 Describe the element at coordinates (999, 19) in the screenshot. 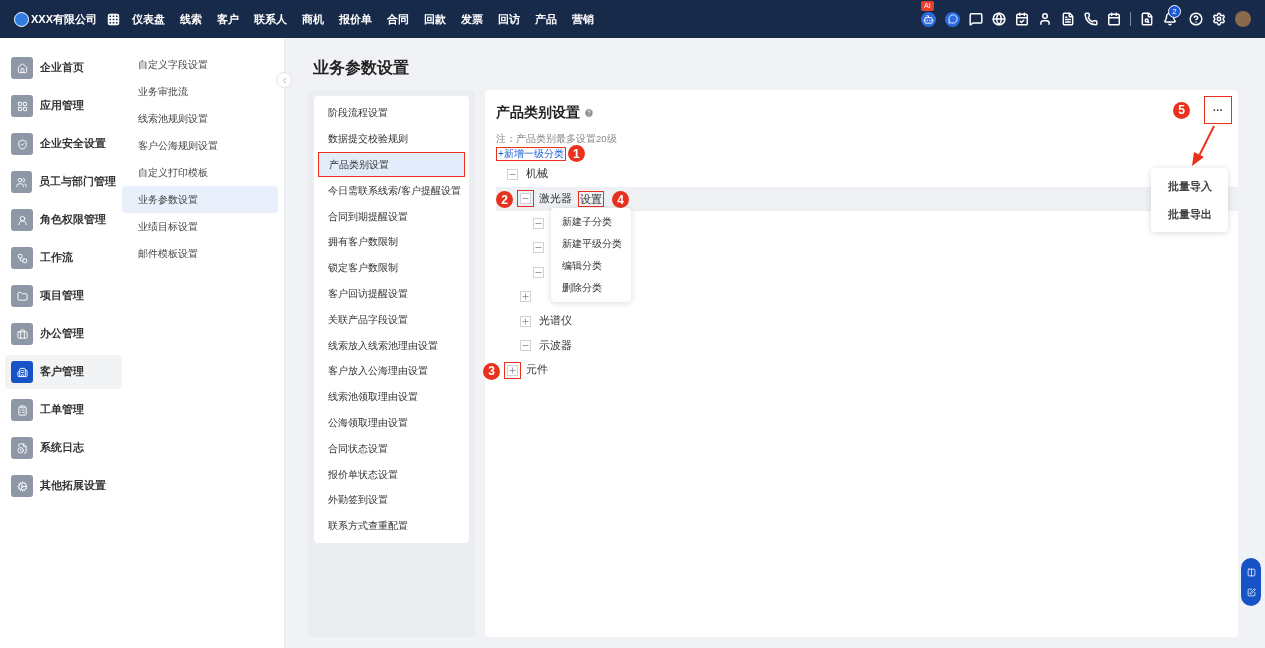

I see `globe-icon` at that location.